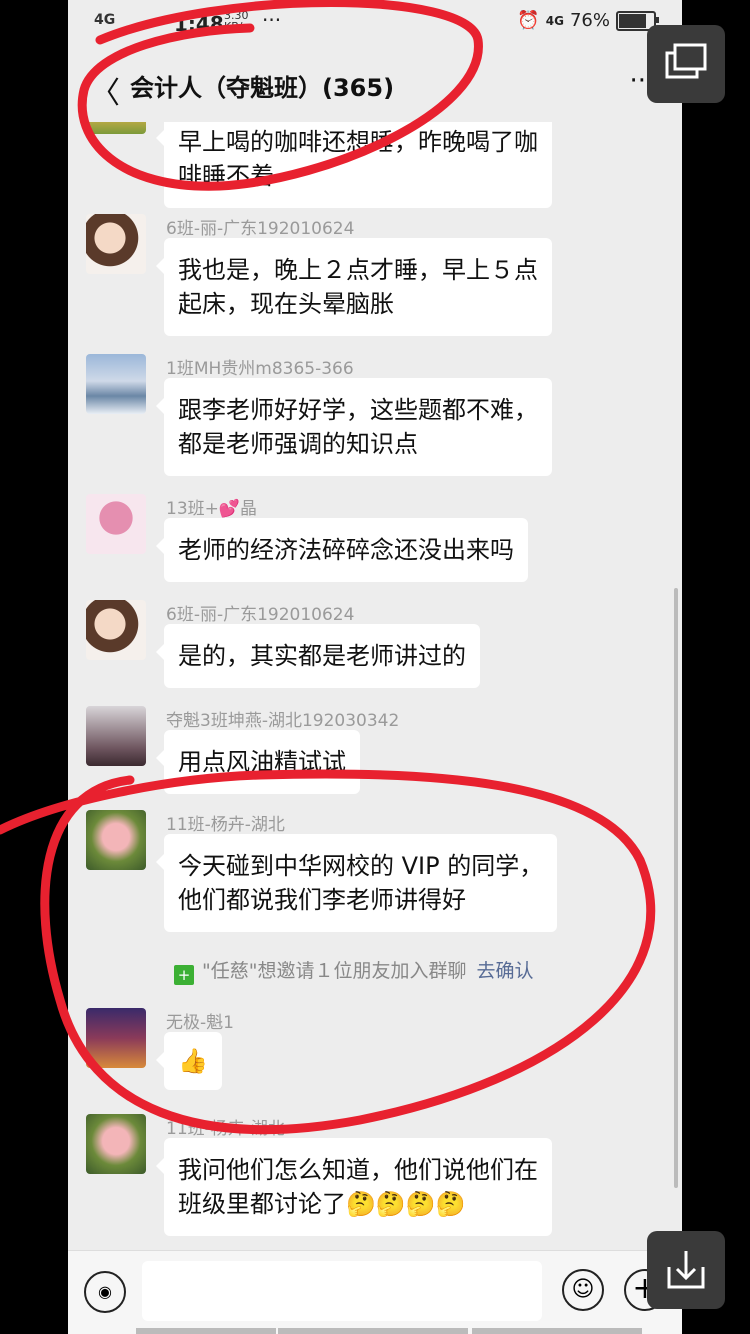 The width and height of the screenshot is (750, 1334). I want to click on multi-window-button, so click(686, 64).